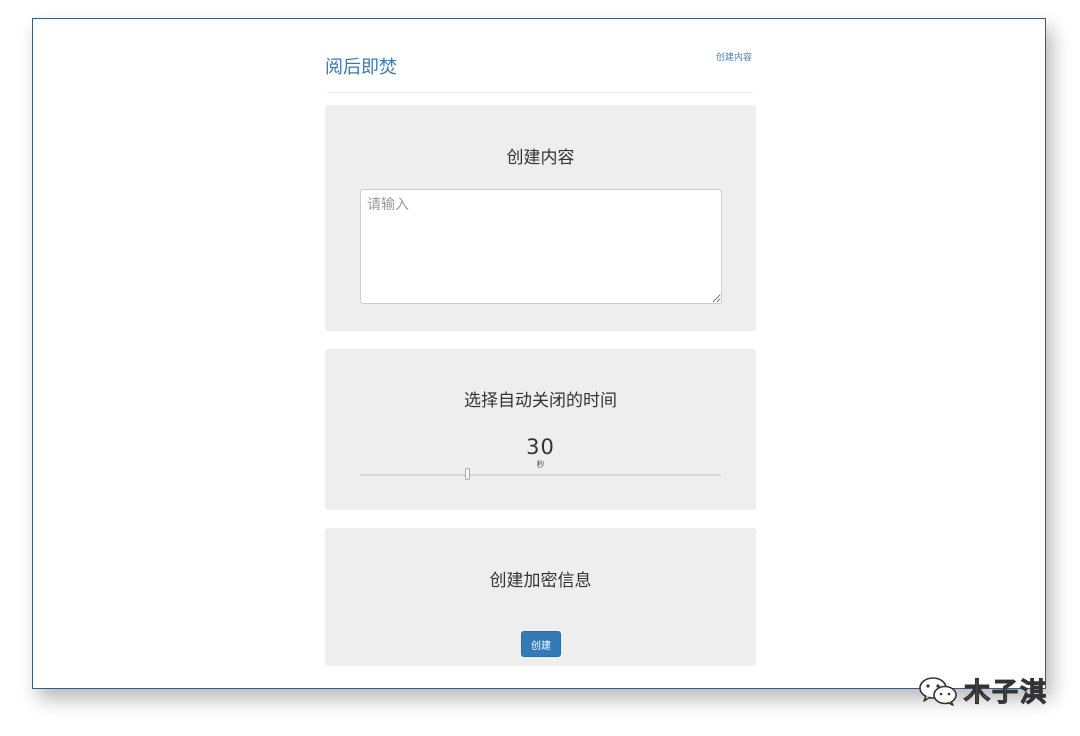 Image resolution: width=1080 pixels, height=736 pixels. I want to click on submit-panel: 创建加密信息 创建, so click(540, 597).